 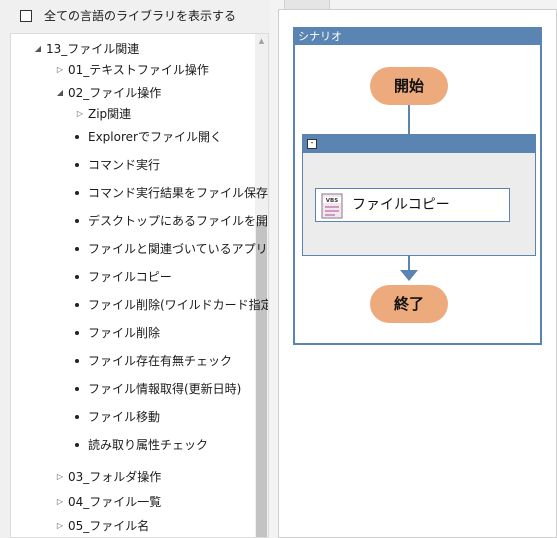 I want to click on action-label: ファイルコピー, so click(x=401, y=205).